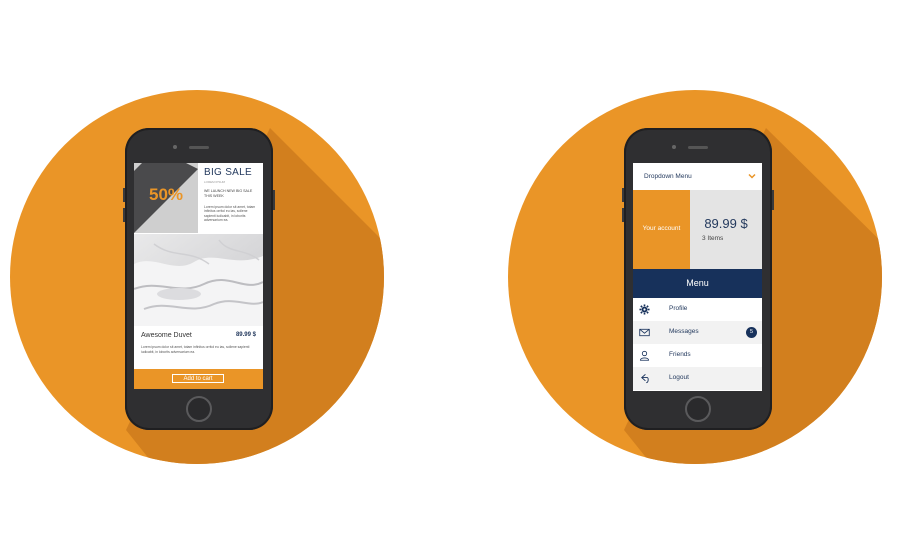 This screenshot has height=550, width=900. Describe the element at coordinates (228, 172) in the screenshot. I see `sale-title: BIG SALE` at that location.